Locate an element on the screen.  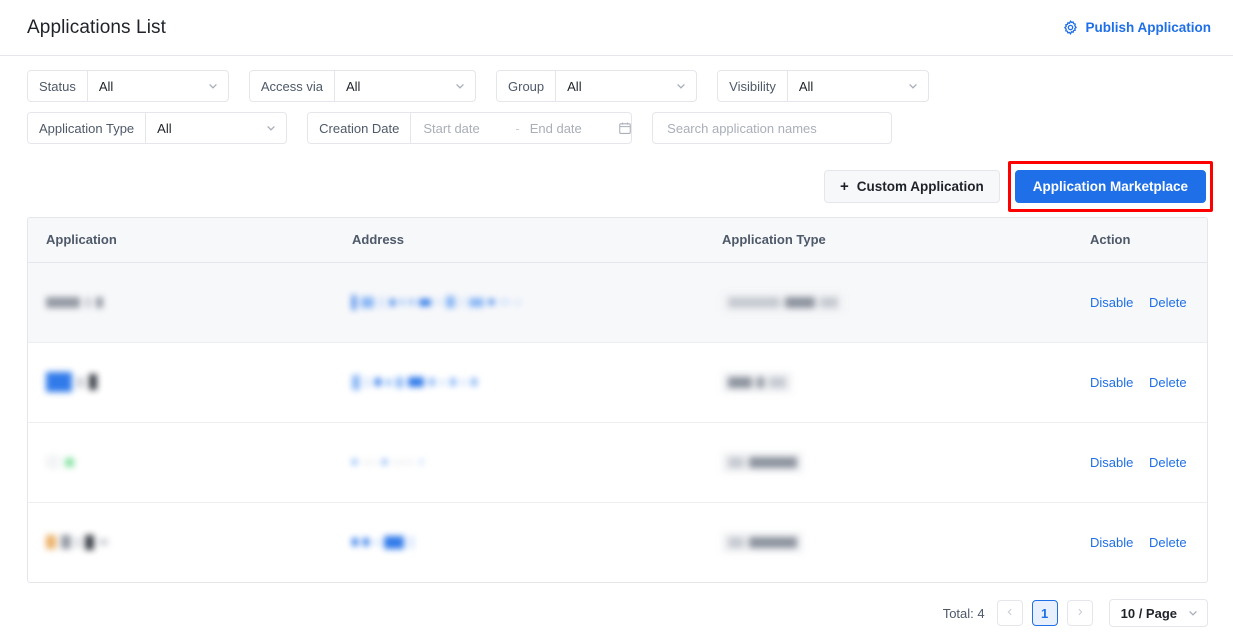
filter-visibility: Visibility All is located at coordinates (823, 86).